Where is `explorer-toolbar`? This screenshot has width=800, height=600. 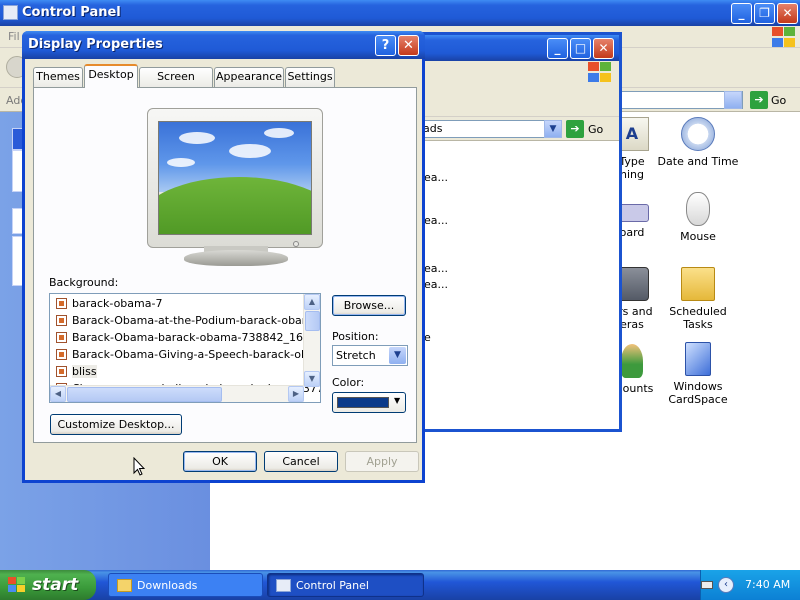
explorer-toolbar is located at coordinates (519, 100).